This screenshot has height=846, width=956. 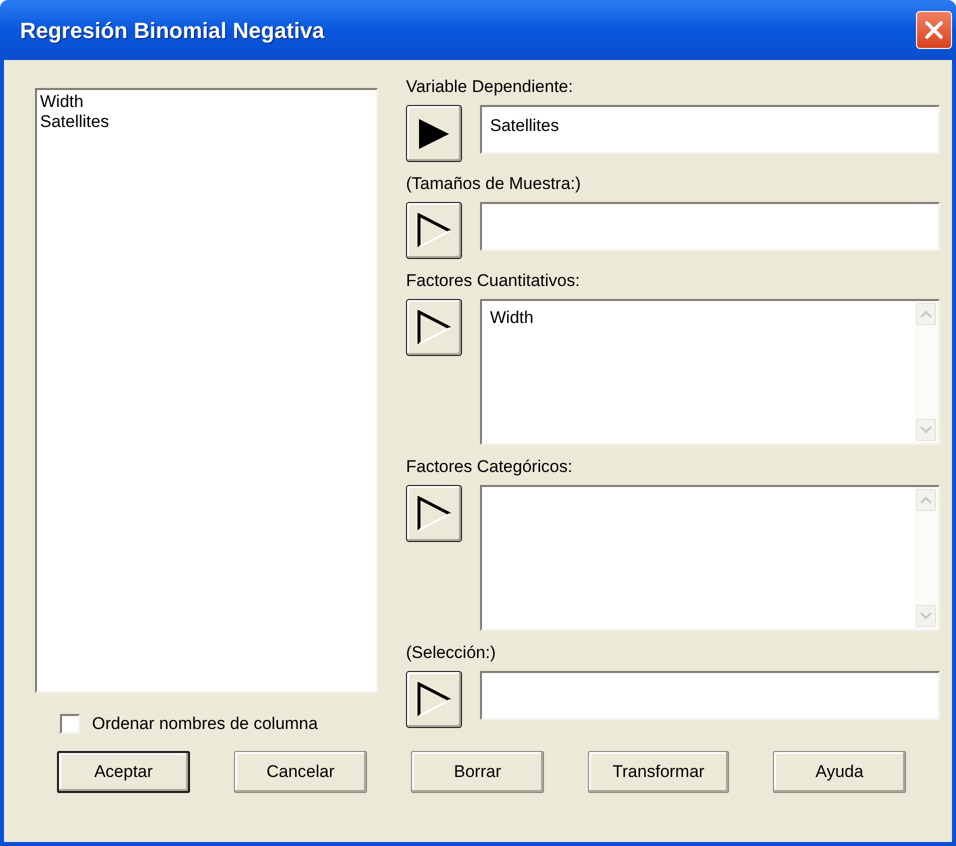 I want to click on field-label: Variable Dependiente:, so click(x=490, y=86).